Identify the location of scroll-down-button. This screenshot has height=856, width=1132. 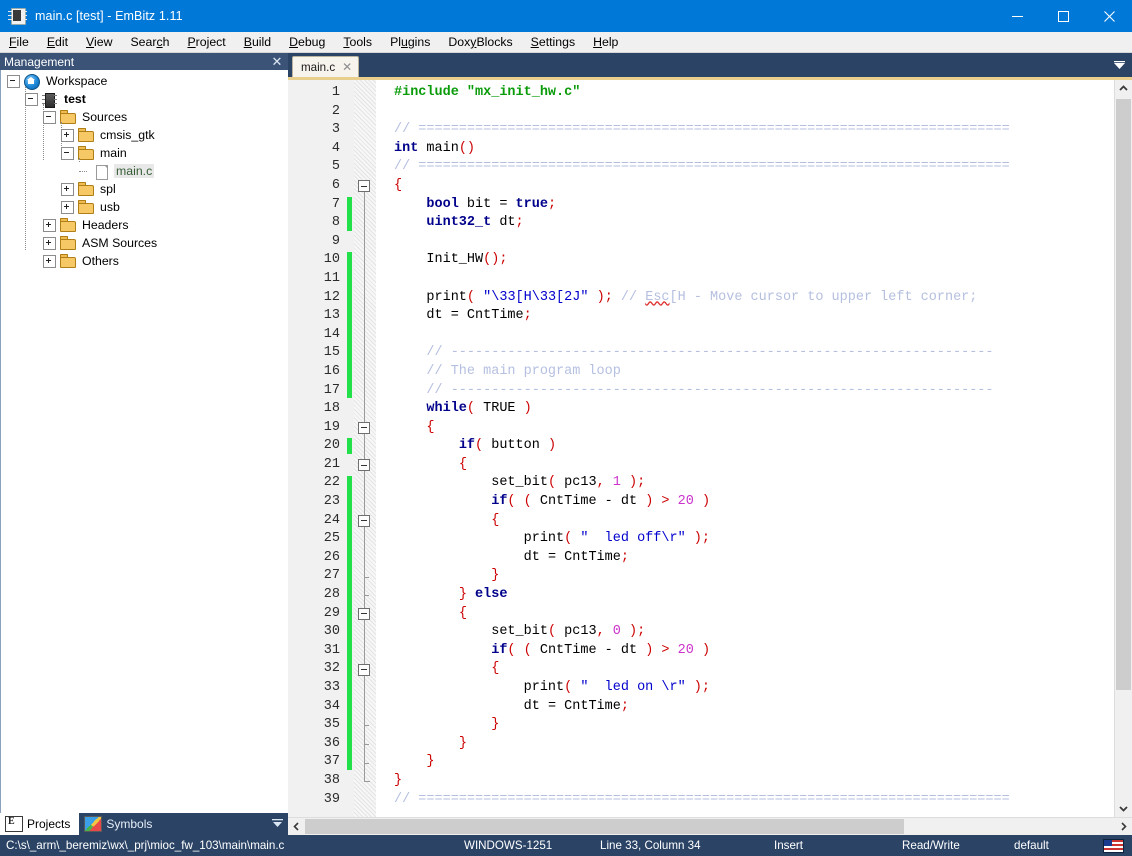
(1123, 808).